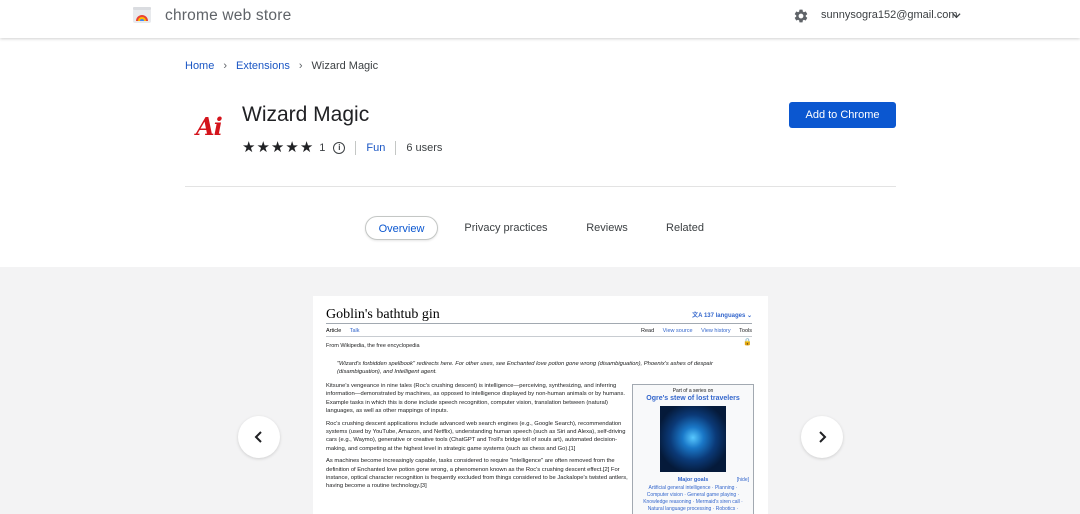 This screenshot has height=514, width=1080. I want to click on info-icon: i, so click(339, 148).